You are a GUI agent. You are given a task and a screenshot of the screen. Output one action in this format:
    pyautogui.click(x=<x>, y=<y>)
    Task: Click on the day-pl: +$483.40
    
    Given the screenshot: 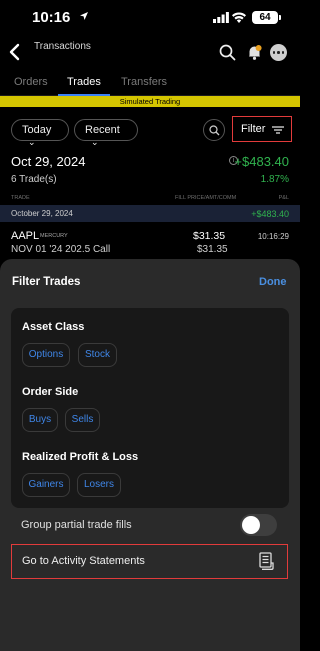 What is the action you would take?
    pyautogui.click(x=270, y=214)
    